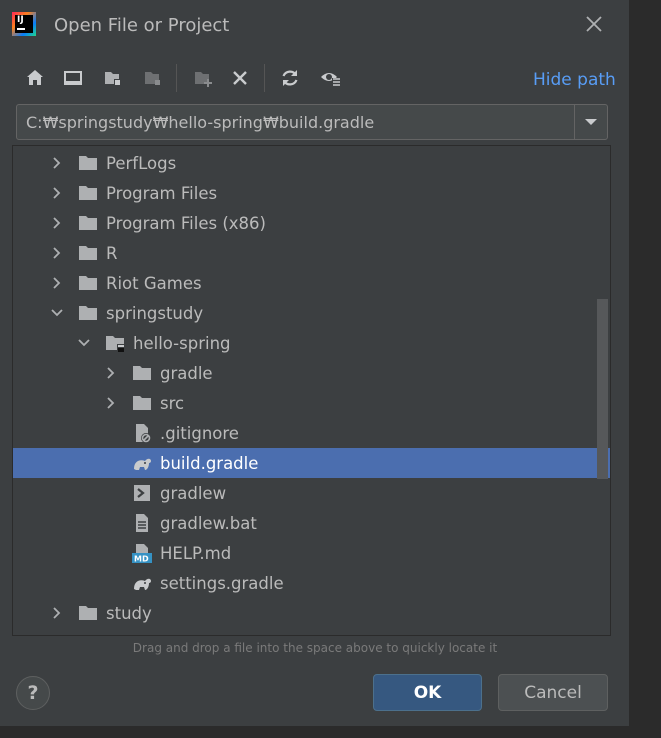 The width and height of the screenshot is (661, 738). What do you see at coordinates (315, 26) in the screenshot?
I see `title-bar: IJ Open File or Project` at bounding box center [315, 26].